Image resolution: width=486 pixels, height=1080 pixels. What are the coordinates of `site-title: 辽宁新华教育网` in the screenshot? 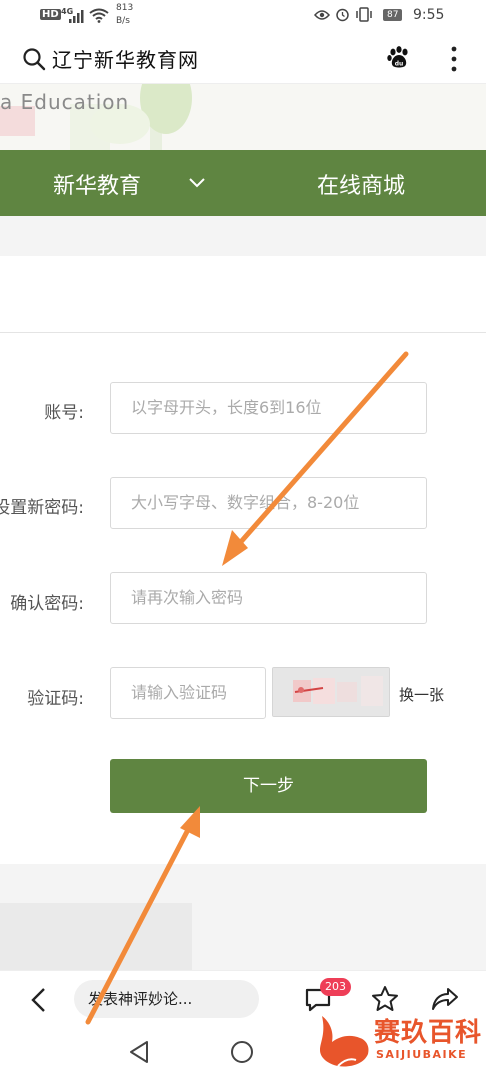 It's located at (125, 58).